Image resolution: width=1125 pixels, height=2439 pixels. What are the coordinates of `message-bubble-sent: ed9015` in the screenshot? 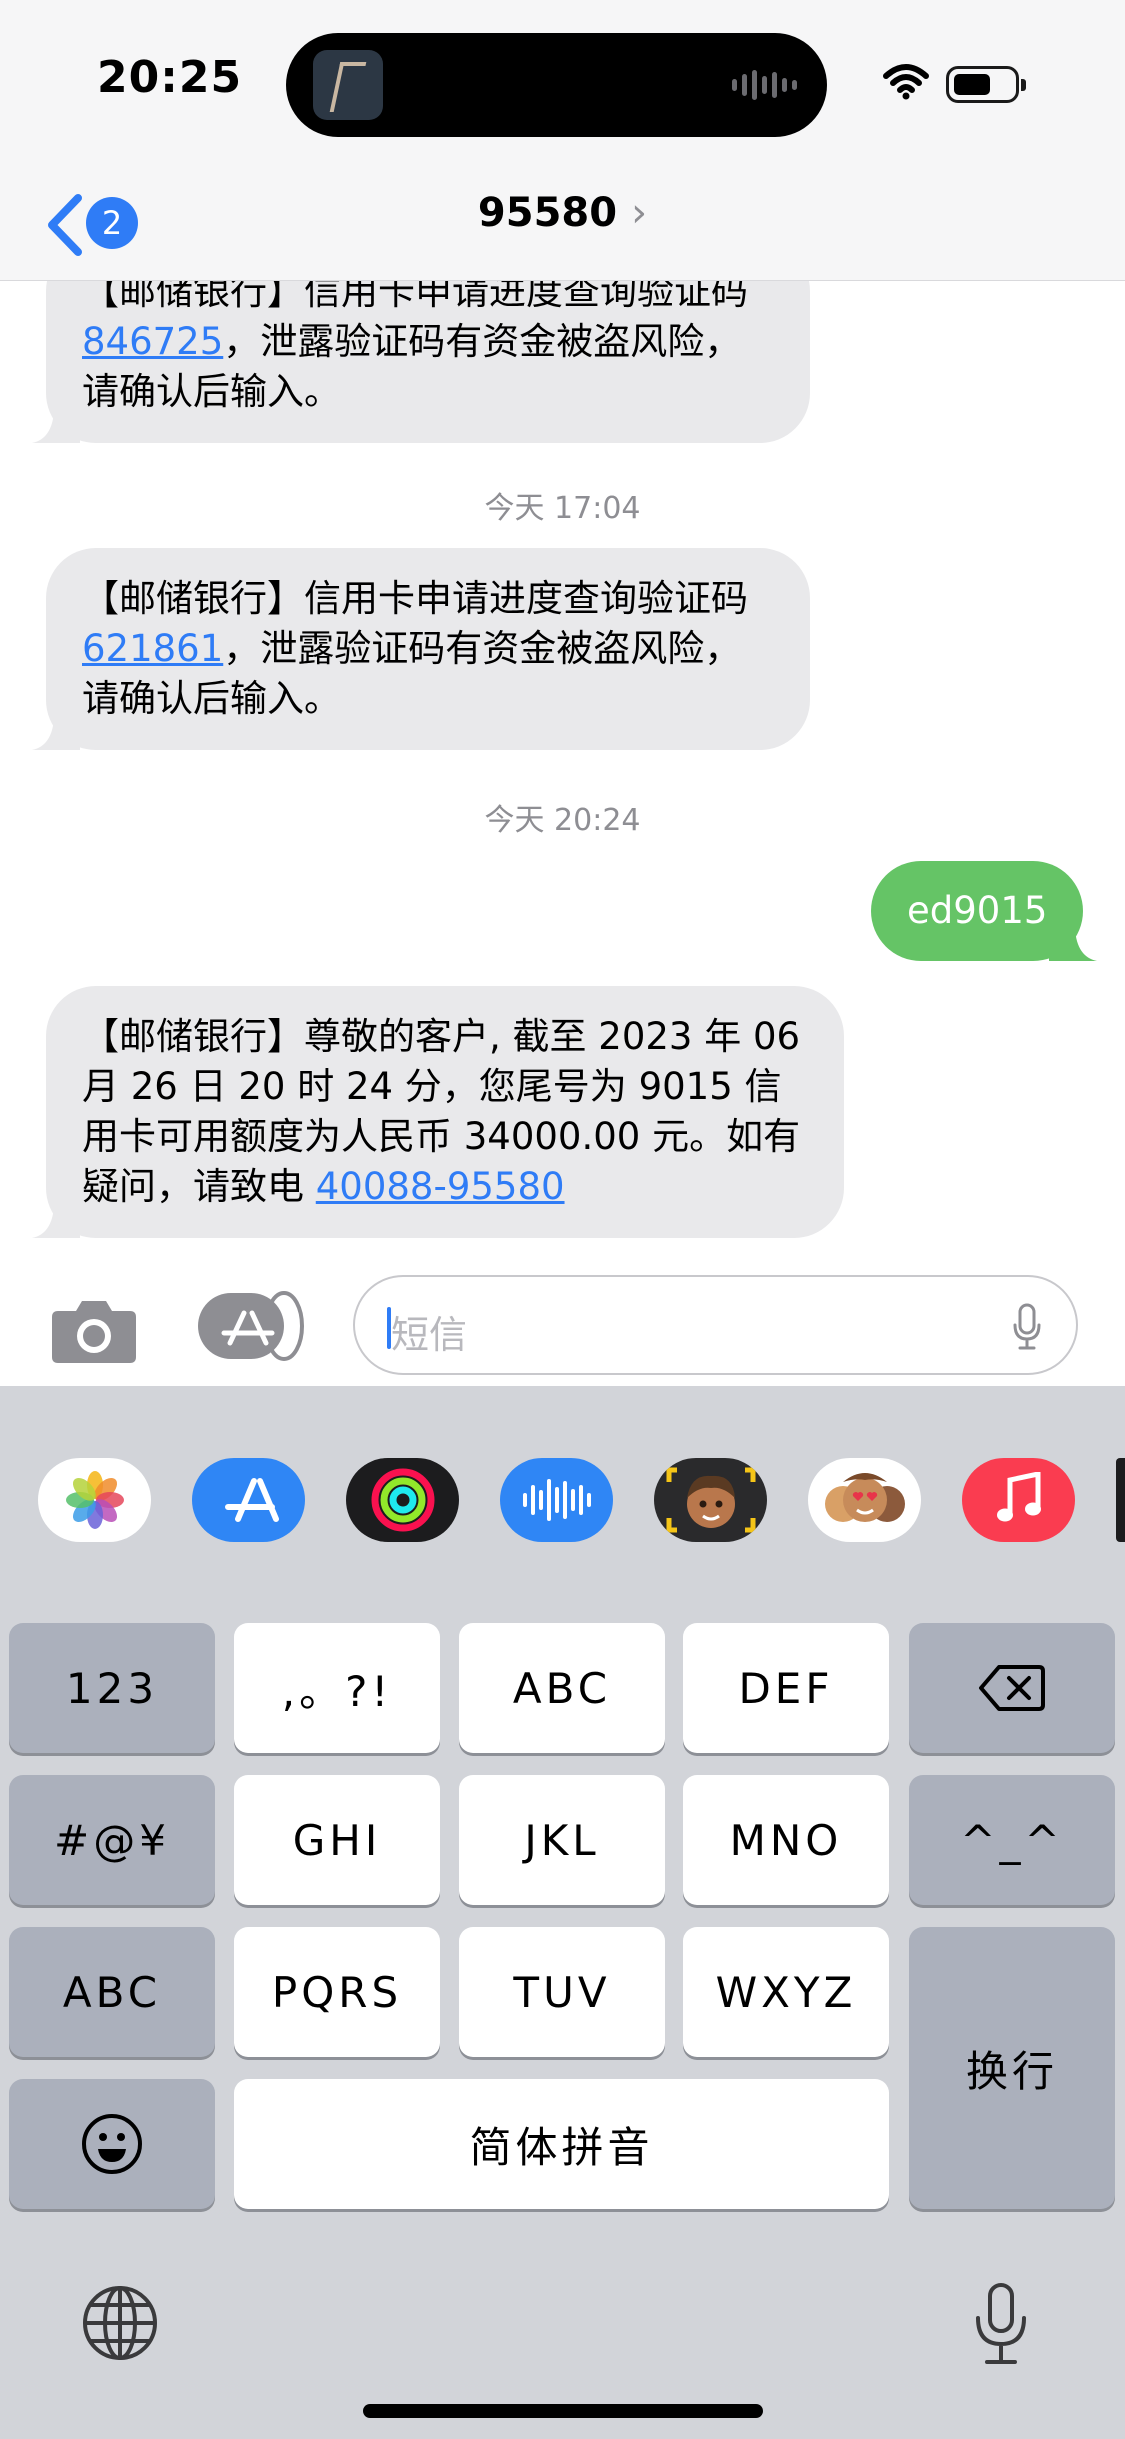 It's located at (984, 911).